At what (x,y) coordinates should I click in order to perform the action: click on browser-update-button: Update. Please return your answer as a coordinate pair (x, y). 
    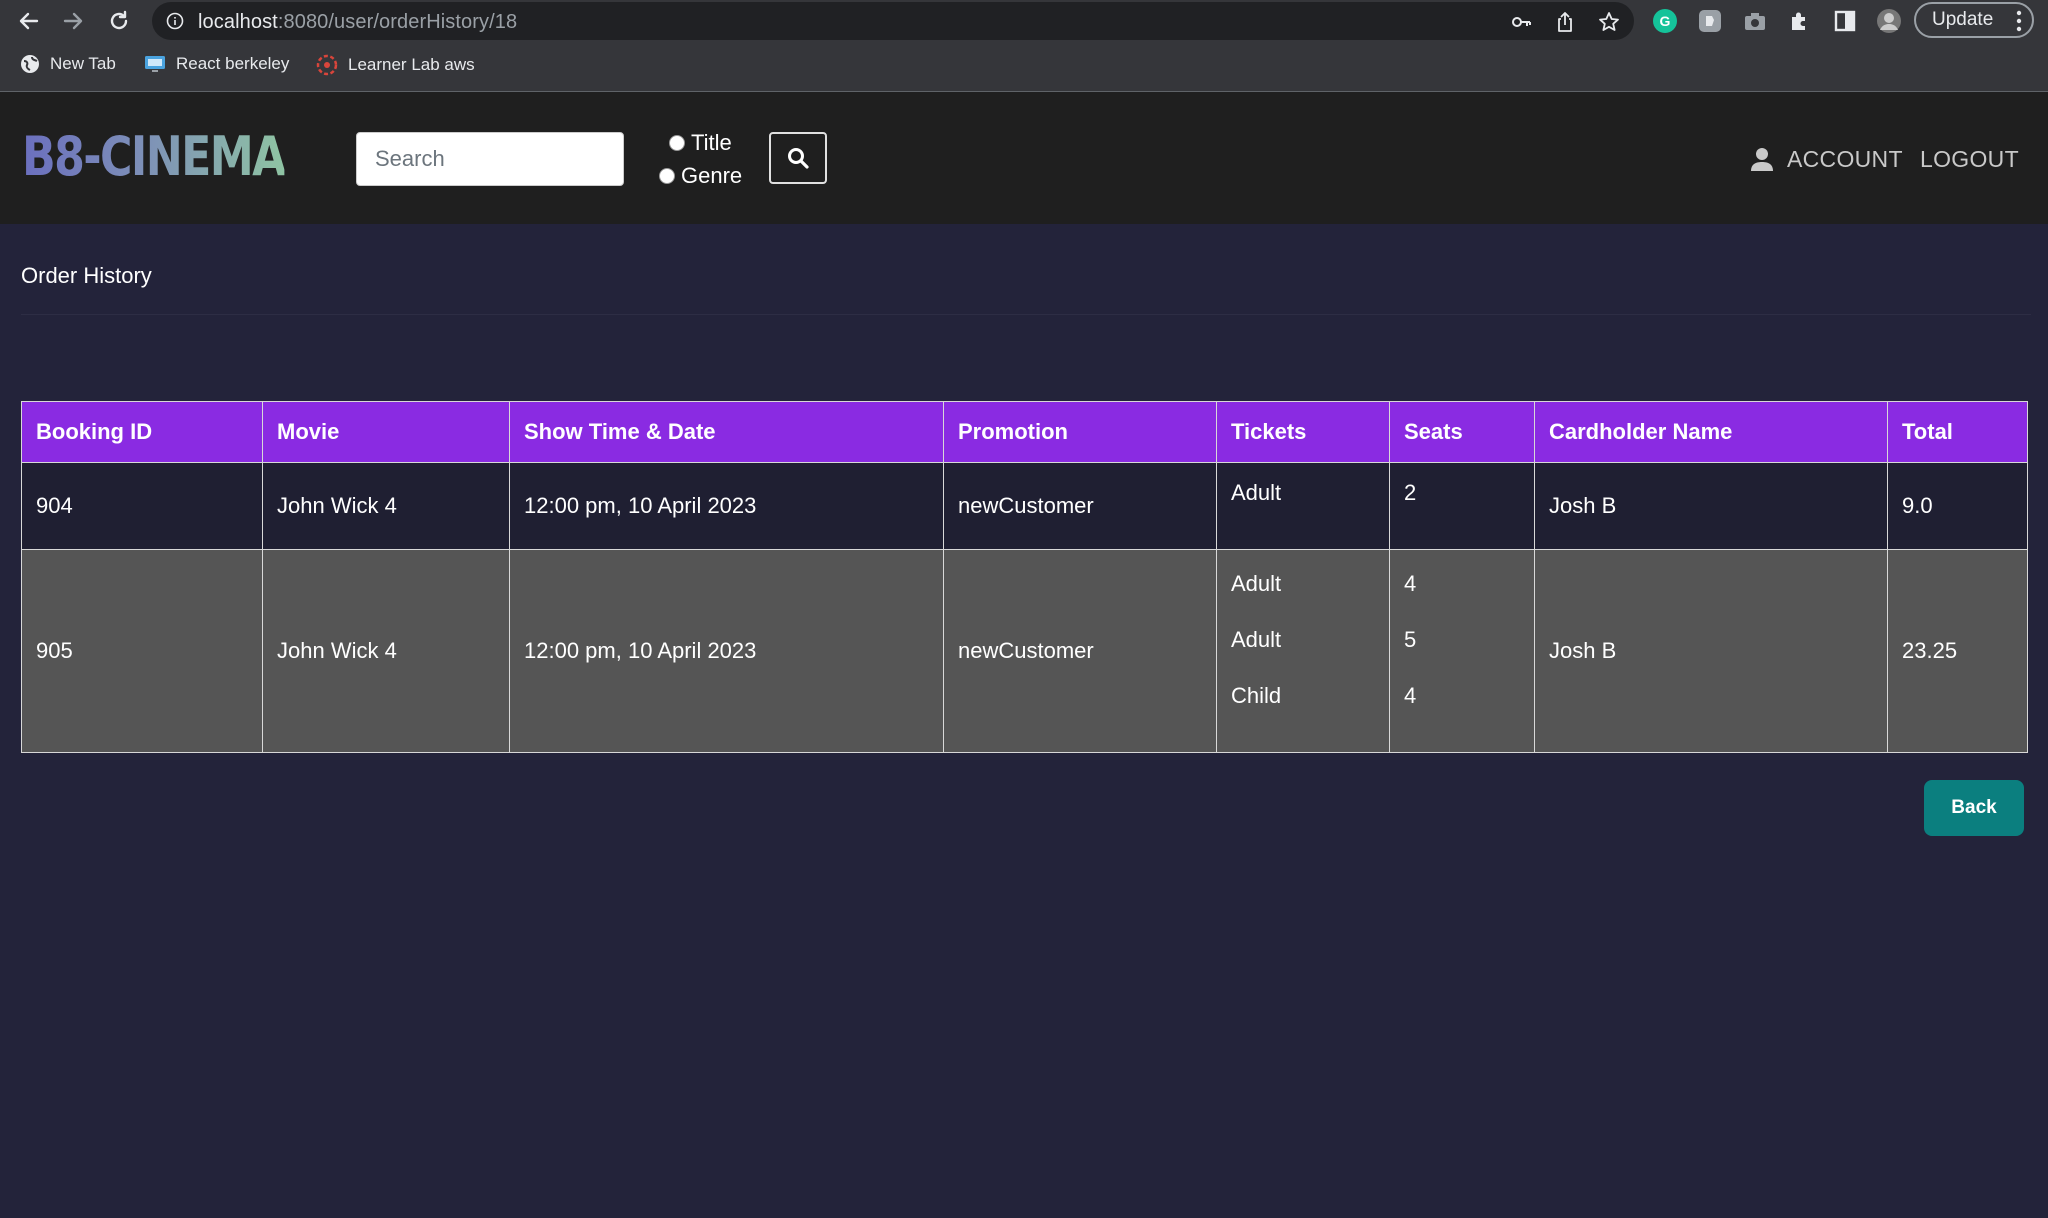
    Looking at the image, I should click on (1974, 20).